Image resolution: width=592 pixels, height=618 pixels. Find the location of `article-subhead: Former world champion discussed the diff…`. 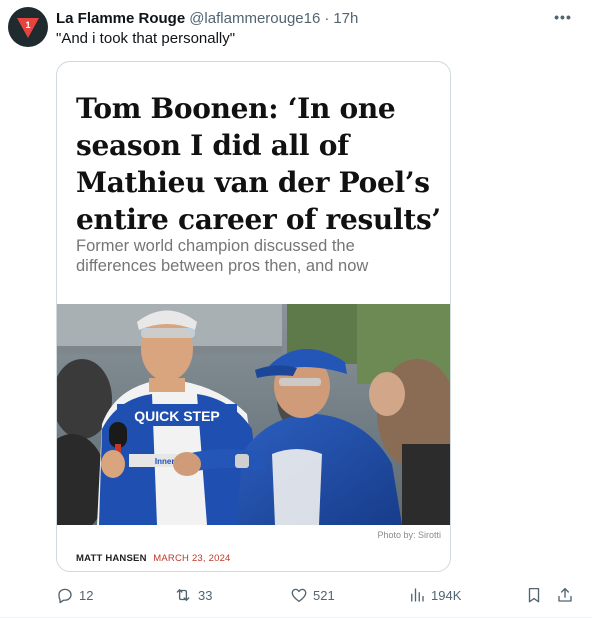

article-subhead: Former world champion discussed the diff… is located at coordinates (222, 256).